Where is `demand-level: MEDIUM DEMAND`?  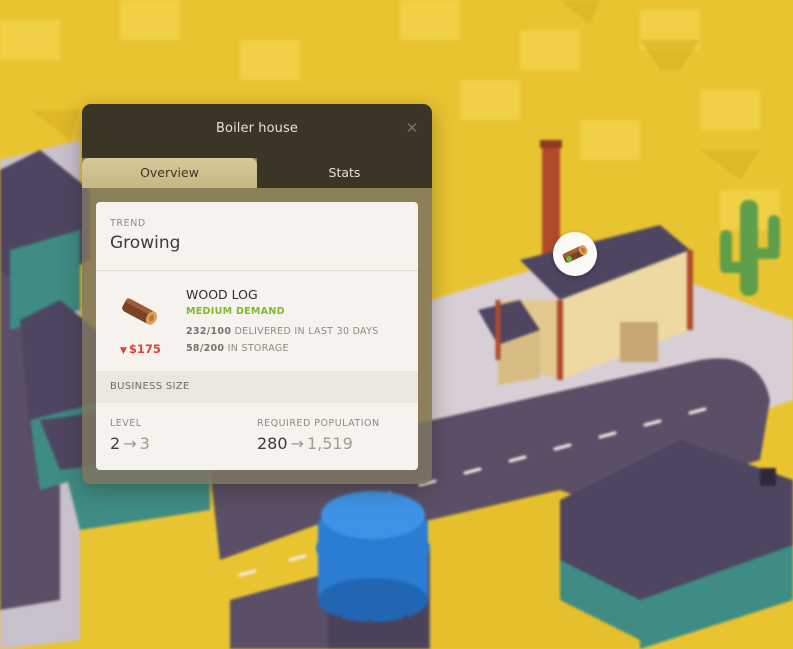 demand-level: MEDIUM DEMAND is located at coordinates (235, 311).